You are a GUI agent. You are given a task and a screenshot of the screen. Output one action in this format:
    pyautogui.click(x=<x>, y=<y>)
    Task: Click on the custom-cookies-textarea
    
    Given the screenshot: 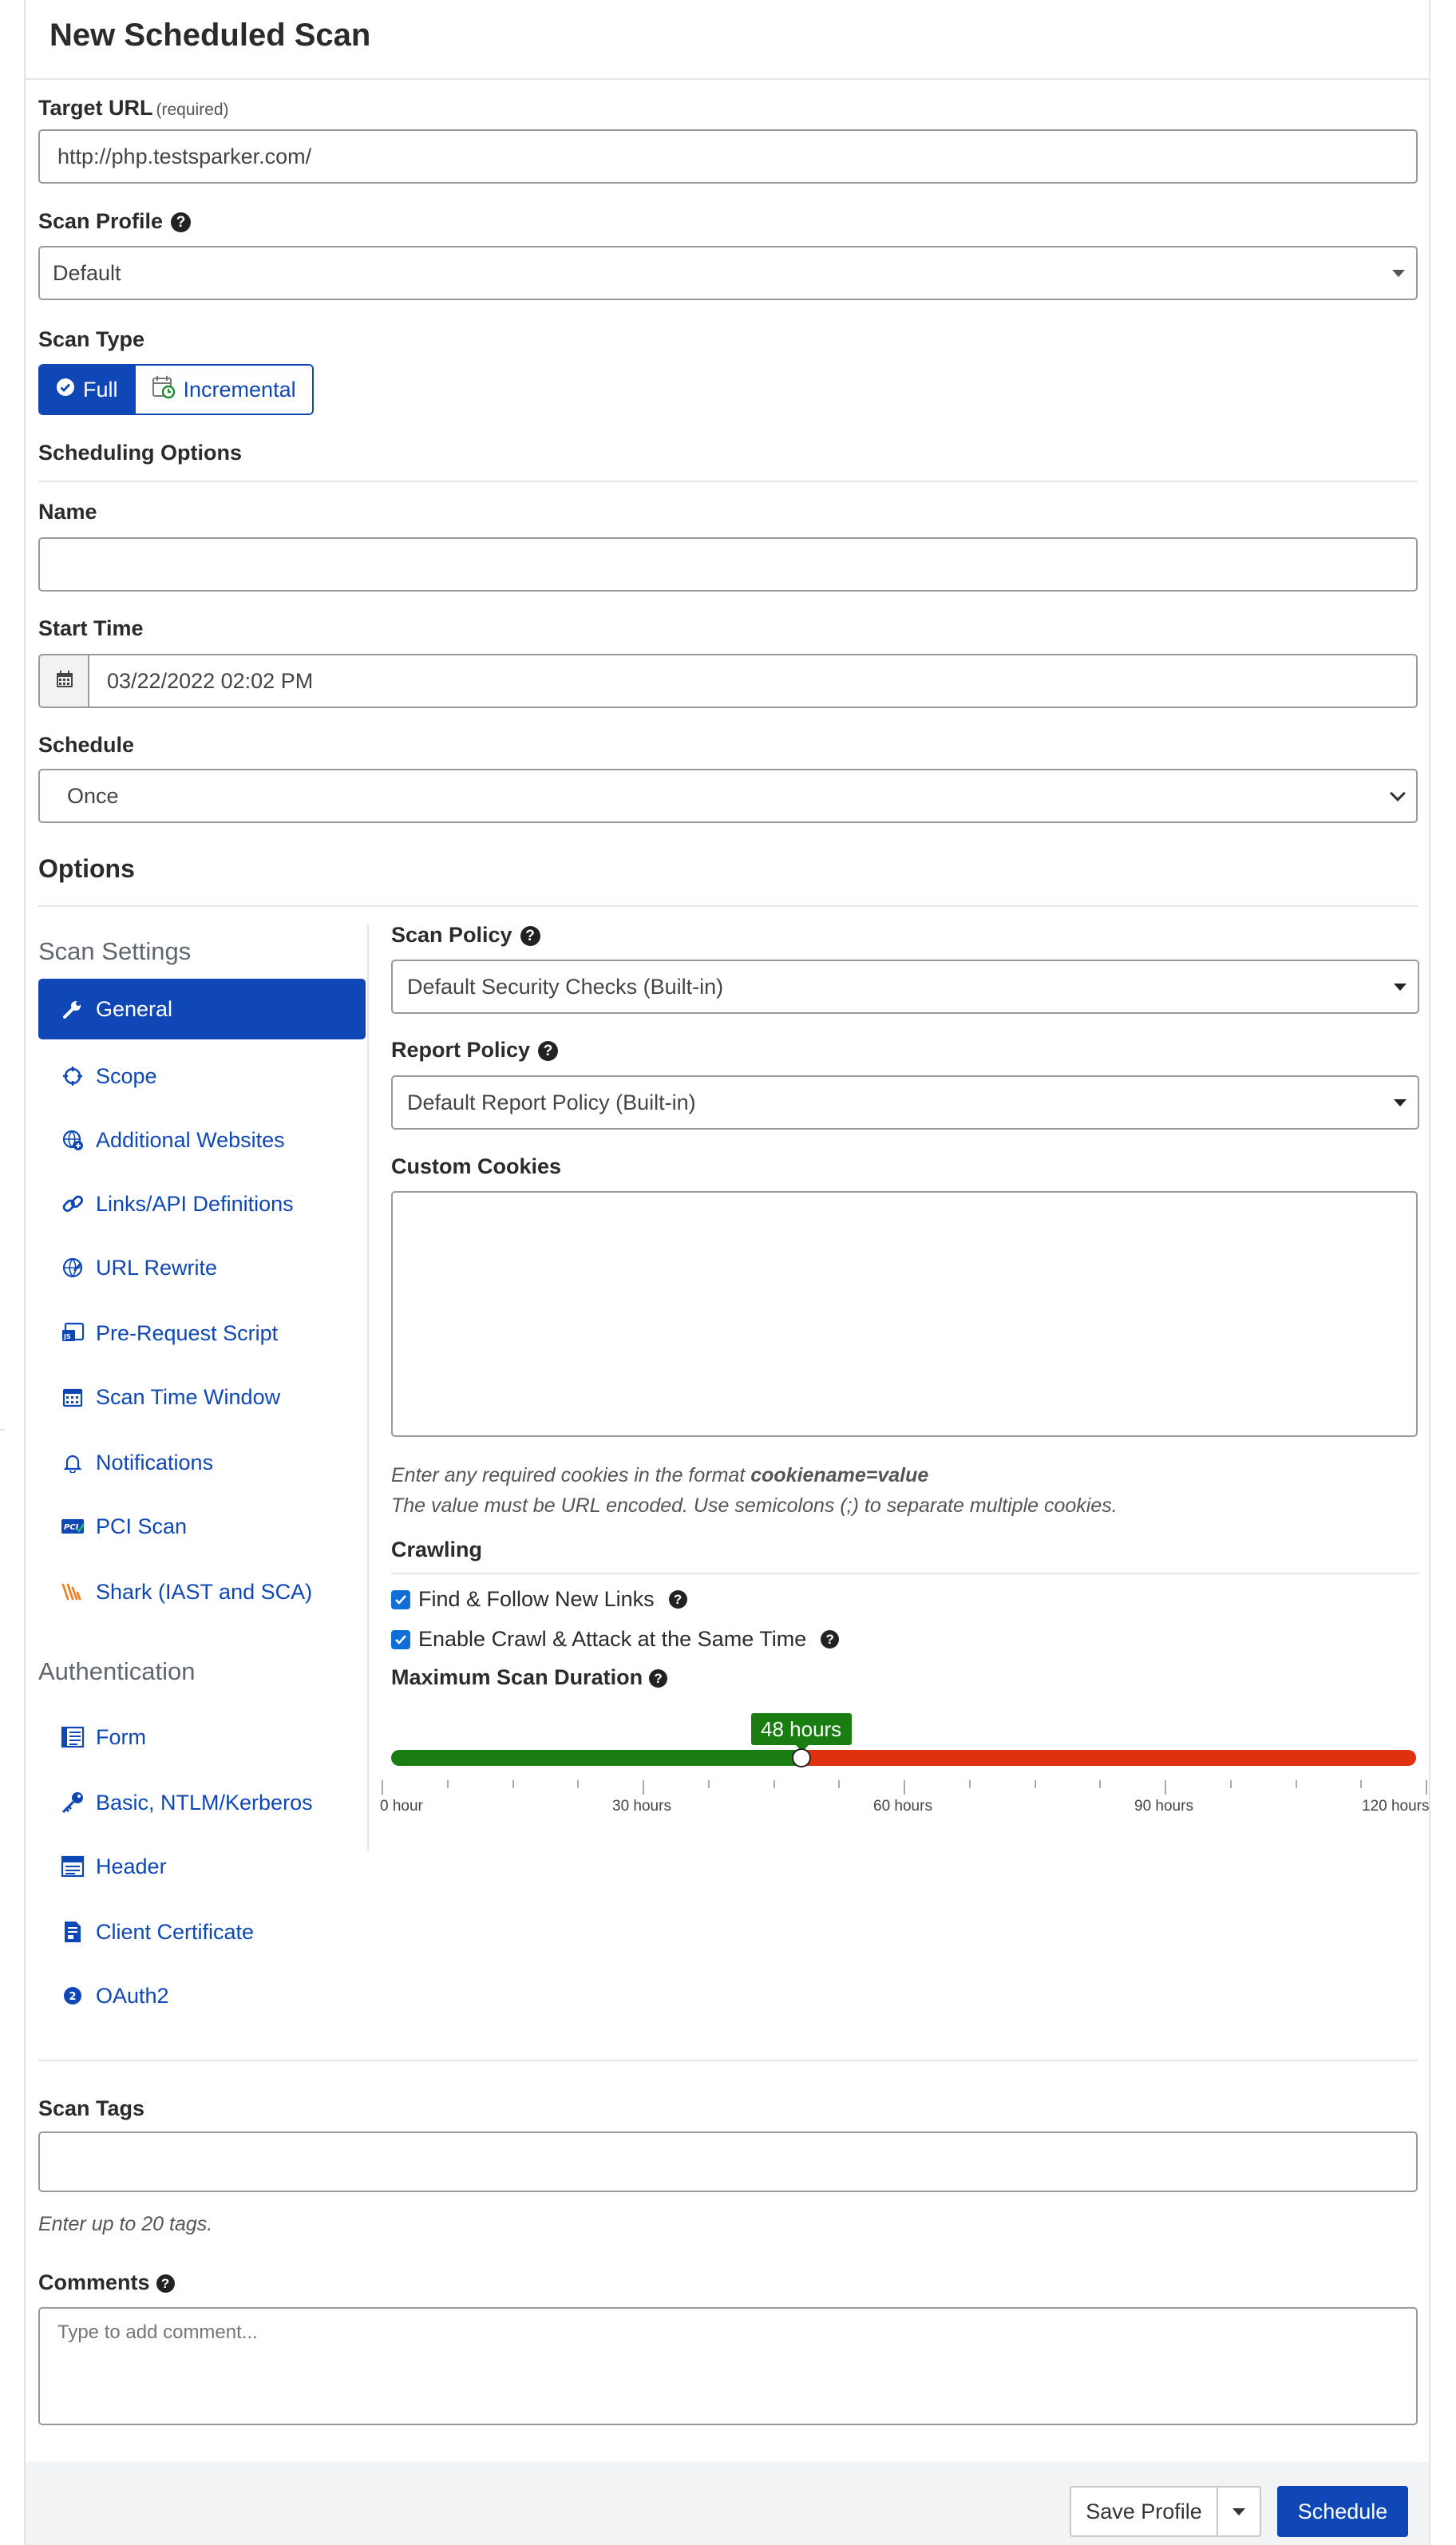 What is the action you would take?
    pyautogui.click(x=904, y=1314)
    